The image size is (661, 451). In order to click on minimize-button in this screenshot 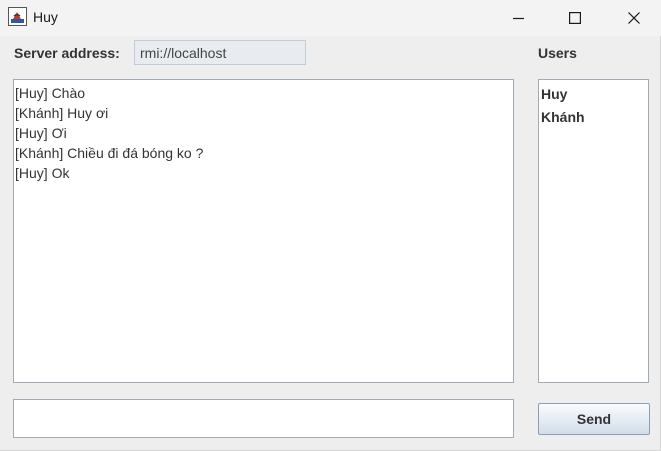, I will do `click(519, 18)`.